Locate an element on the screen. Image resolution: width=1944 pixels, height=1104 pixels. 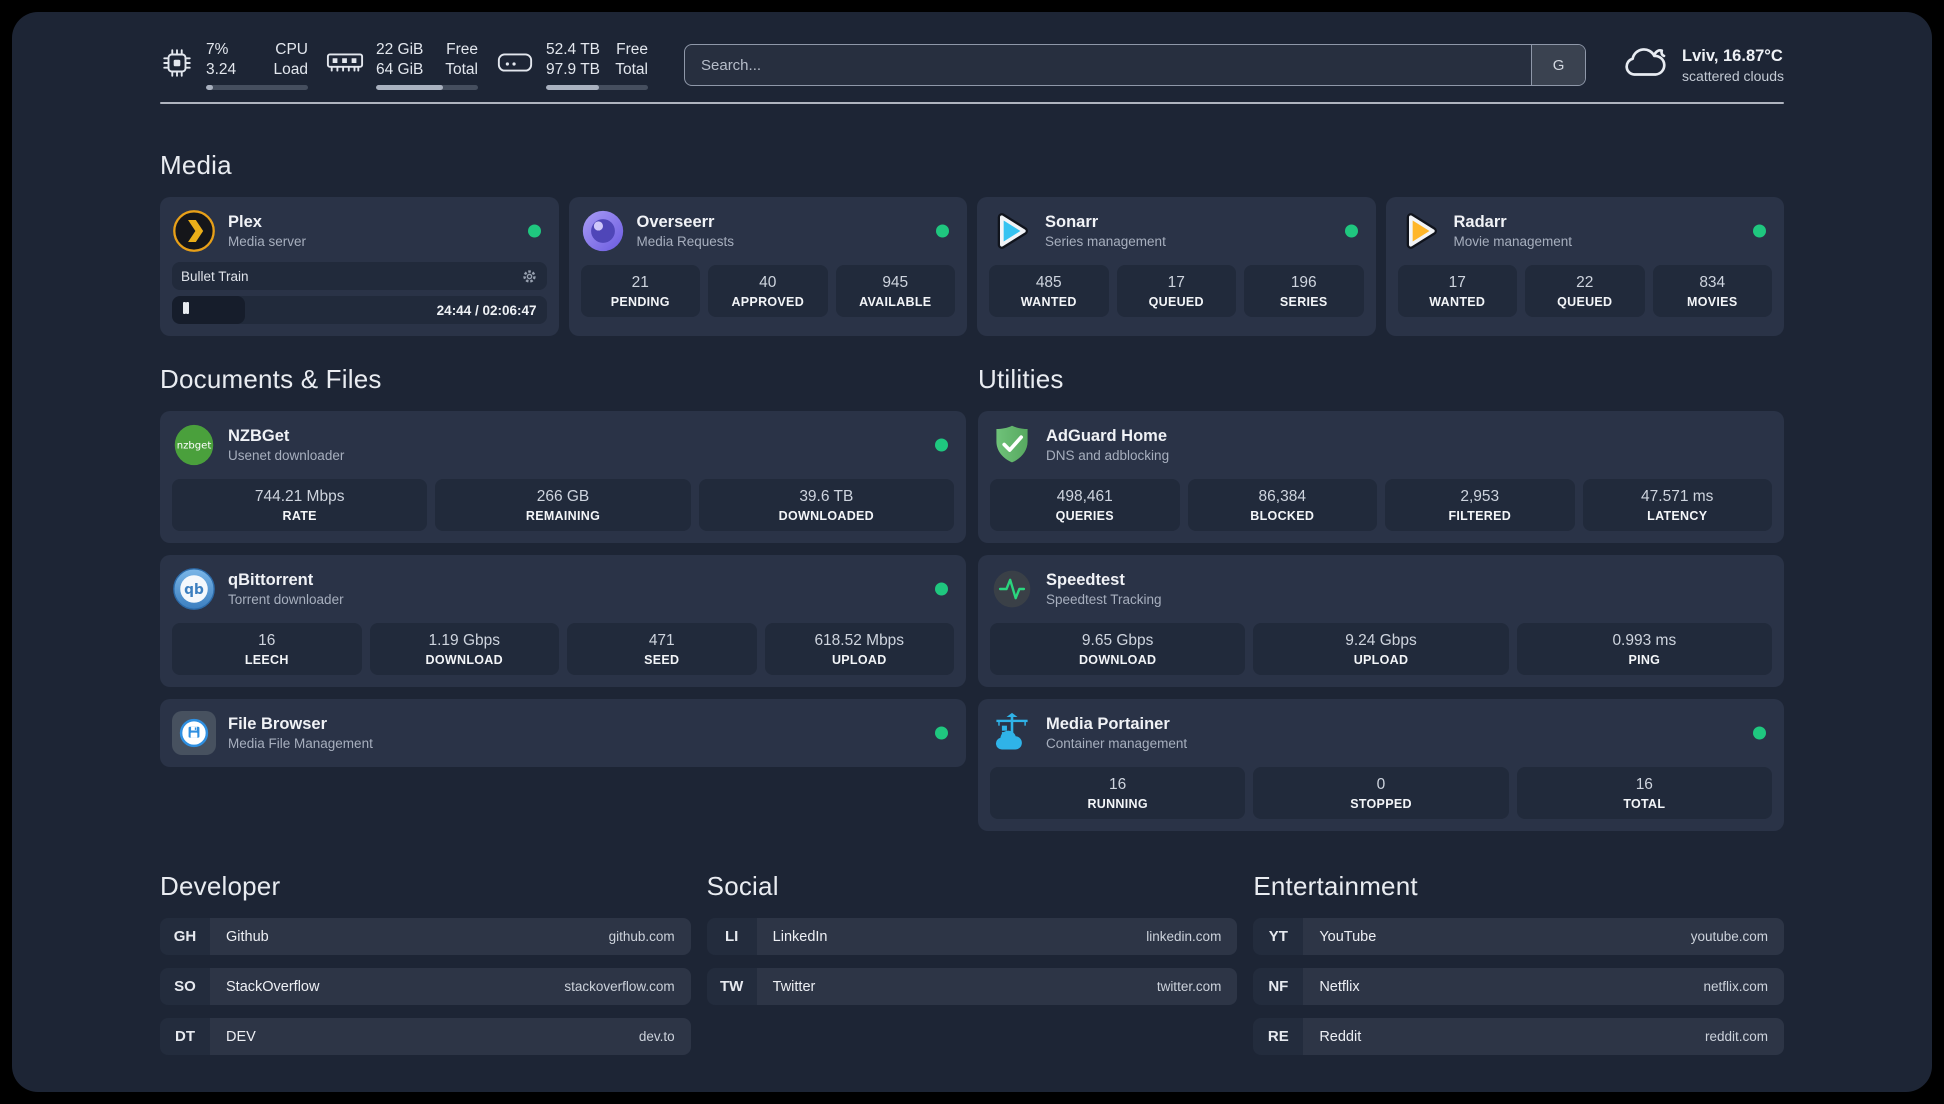
ram-progress-bar is located at coordinates (427, 88).